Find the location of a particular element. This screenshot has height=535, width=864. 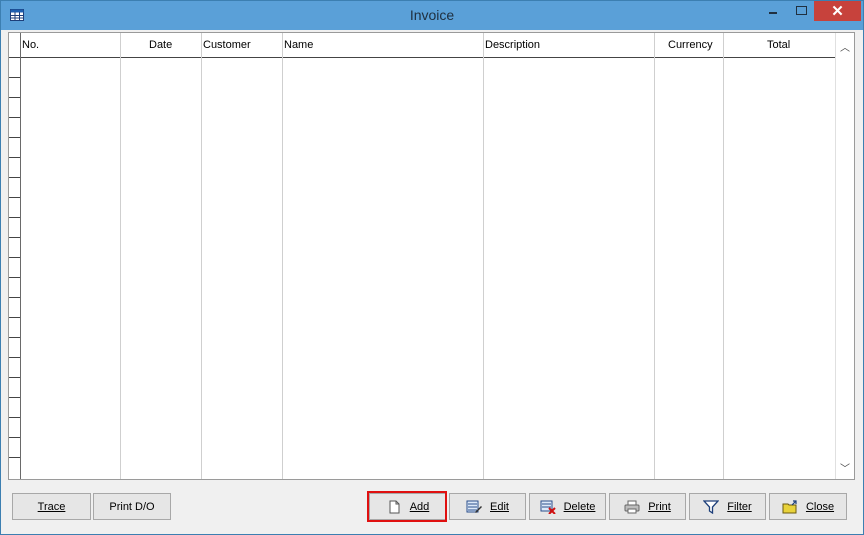

new-document-icon is located at coordinates (394, 506).